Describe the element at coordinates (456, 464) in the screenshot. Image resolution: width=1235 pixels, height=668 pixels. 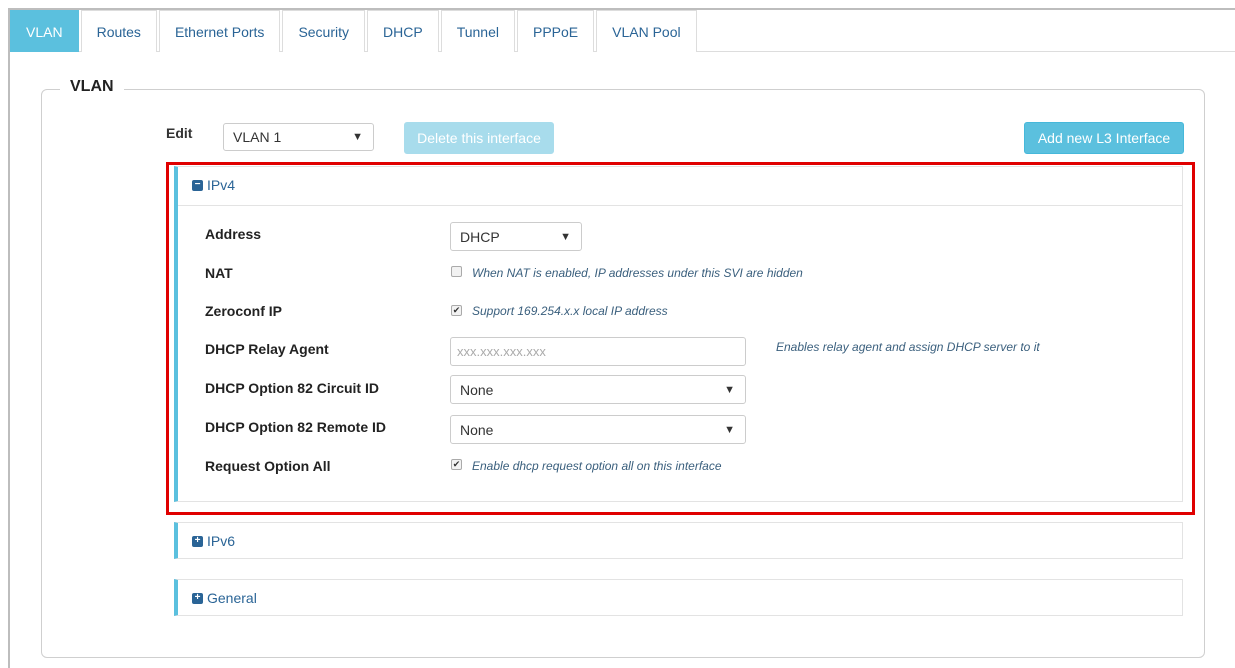
I see `request-all-checkbox: ✔` at that location.